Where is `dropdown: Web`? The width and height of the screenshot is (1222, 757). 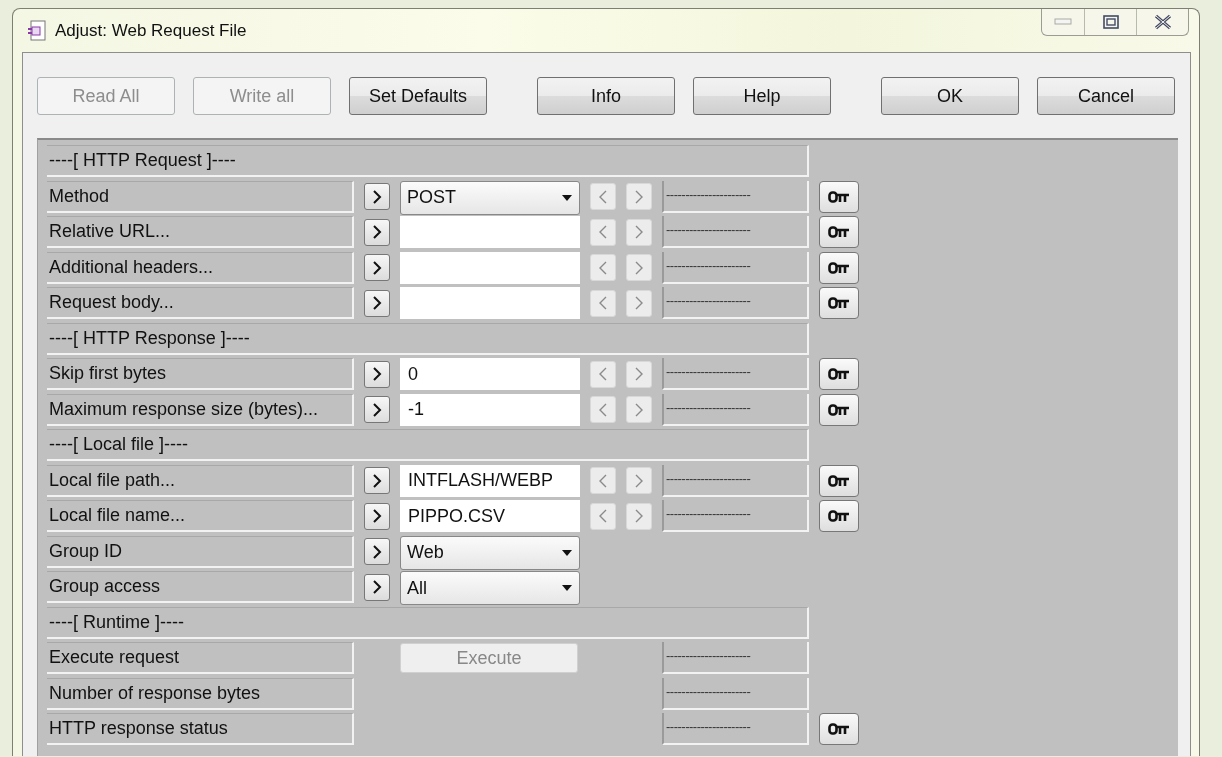 dropdown: Web is located at coordinates (490, 552).